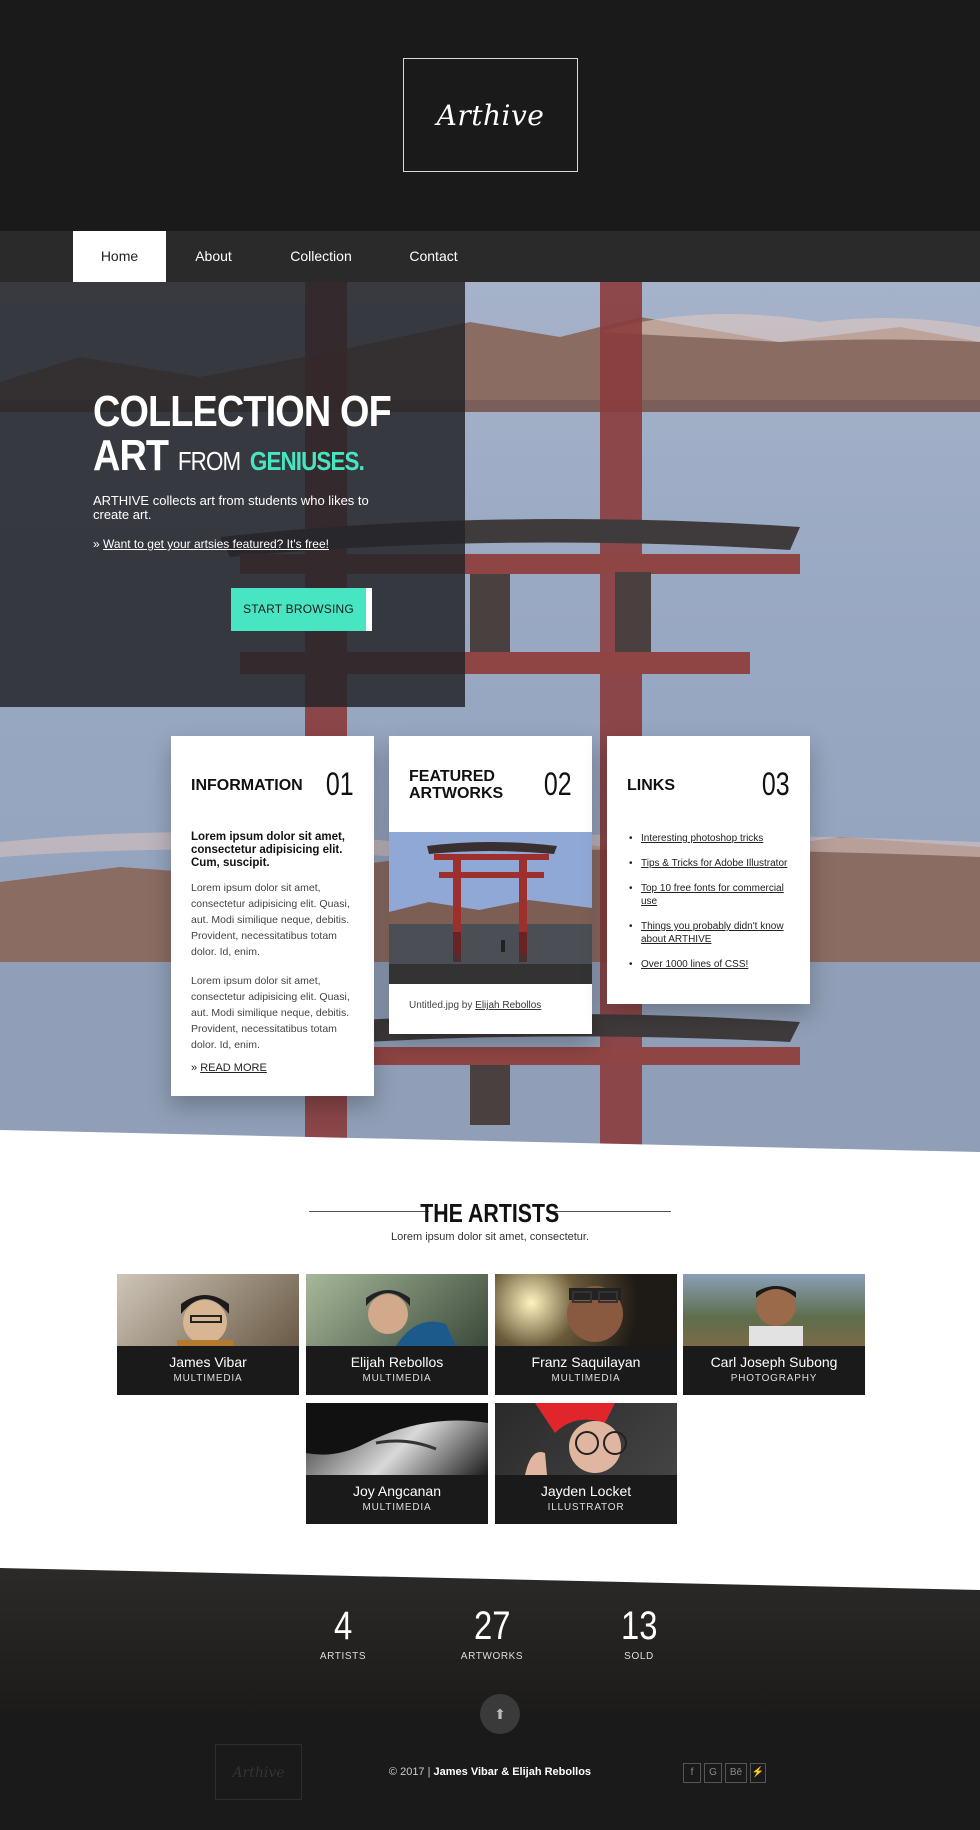 This screenshot has width=980, height=1830. What do you see at coordinates (586, 1491) in the screenshot?
I see `artist-name: Jayden Locket` at bounding box center [586, 1491].